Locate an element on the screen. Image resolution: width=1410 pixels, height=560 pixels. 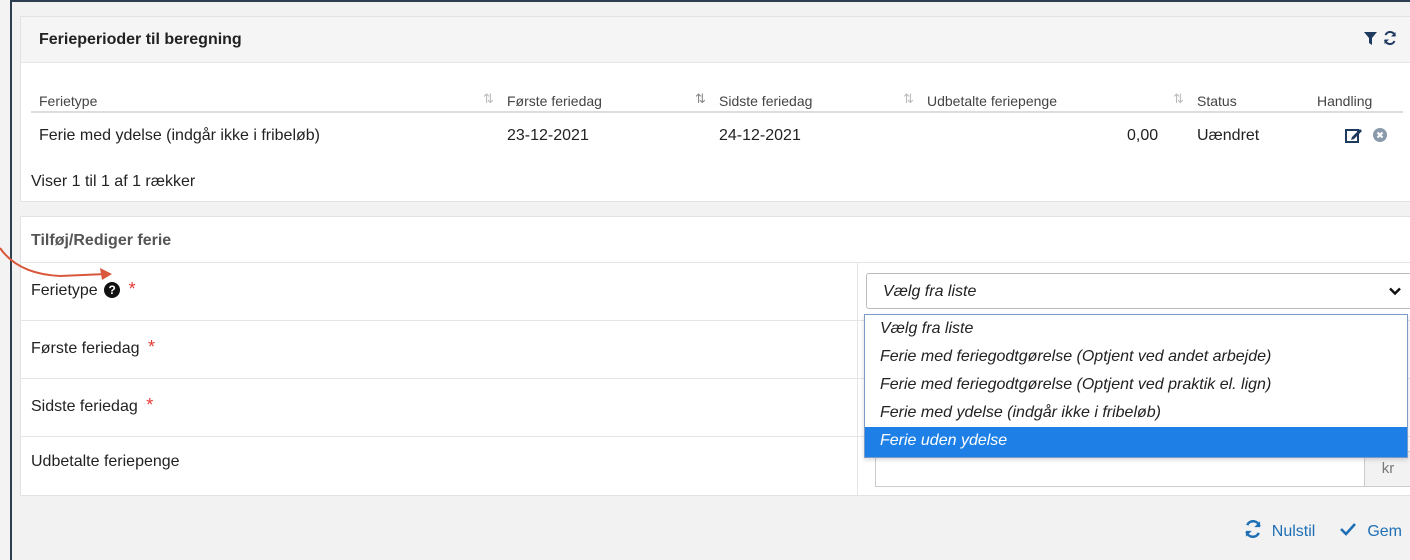
col-udbetalte-feriepenge: Udbetalte feriepenge is located at coordinates (992, 101).